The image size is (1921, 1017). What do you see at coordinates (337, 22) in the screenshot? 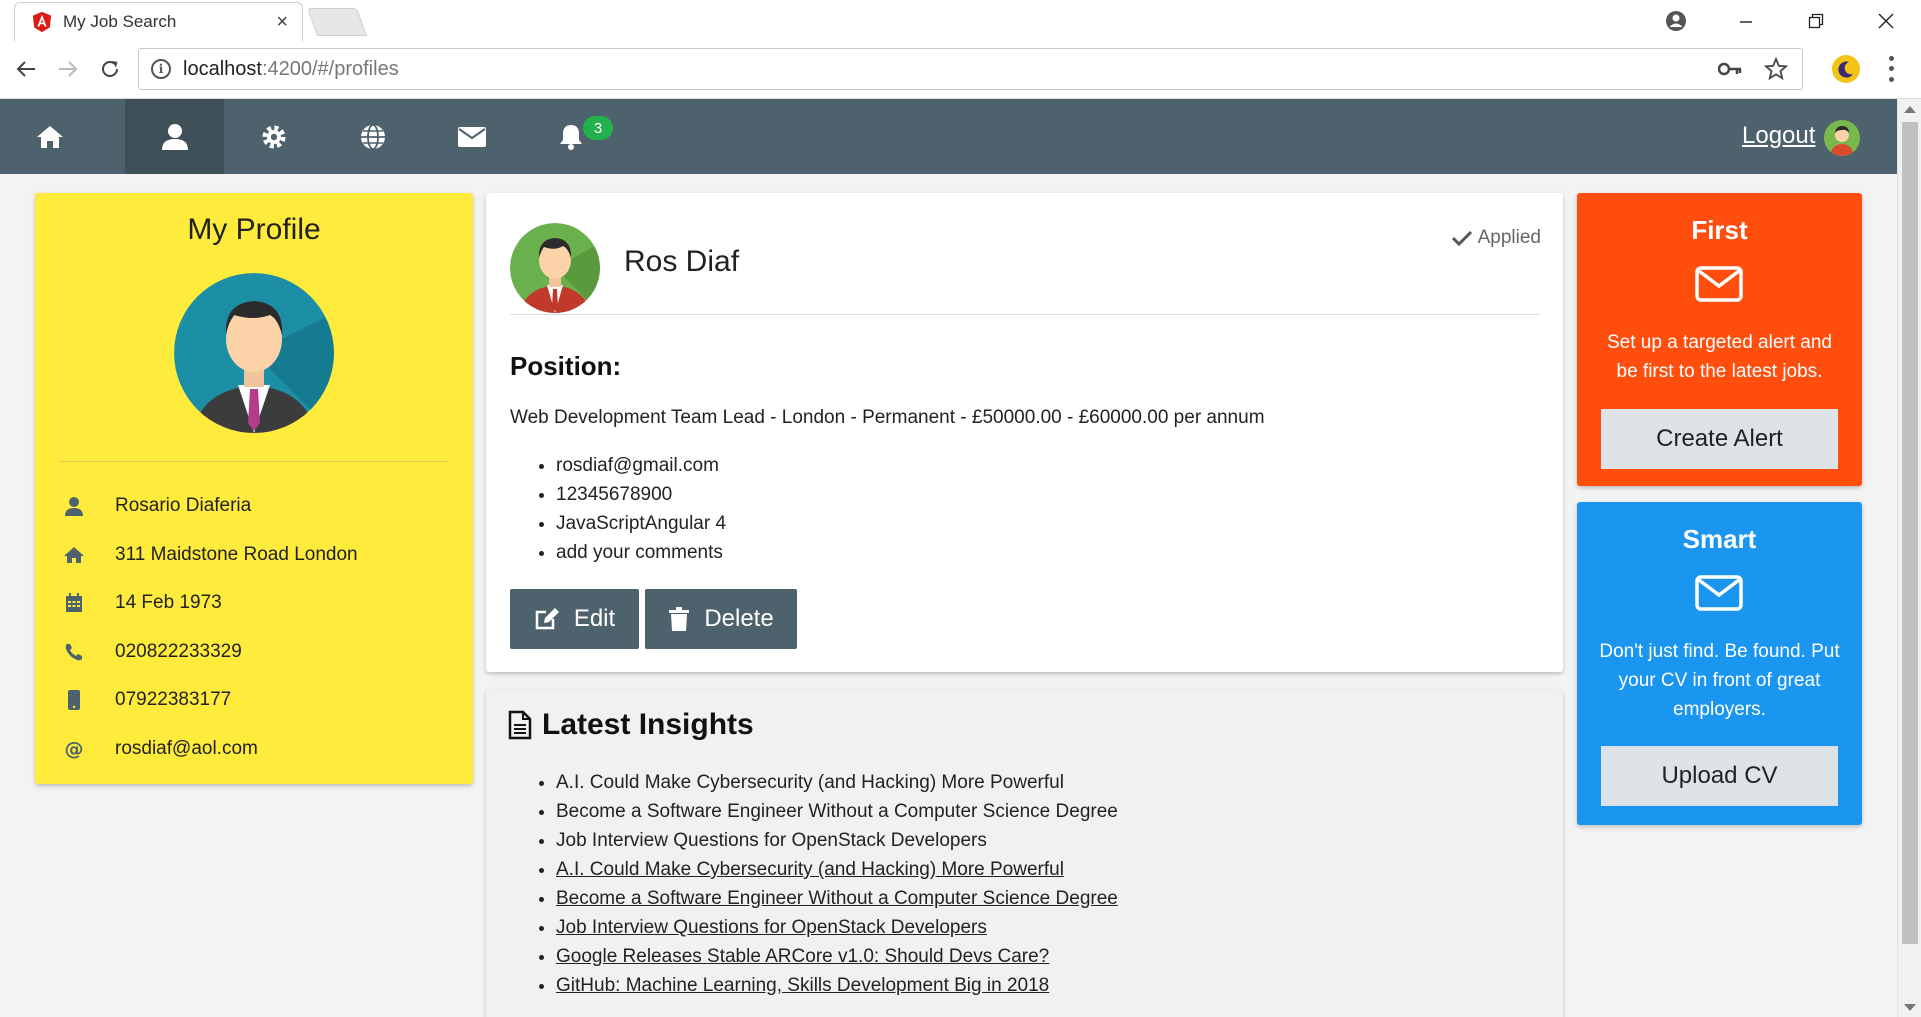
I see `new-tab-button` at bounding box center [337, 22].